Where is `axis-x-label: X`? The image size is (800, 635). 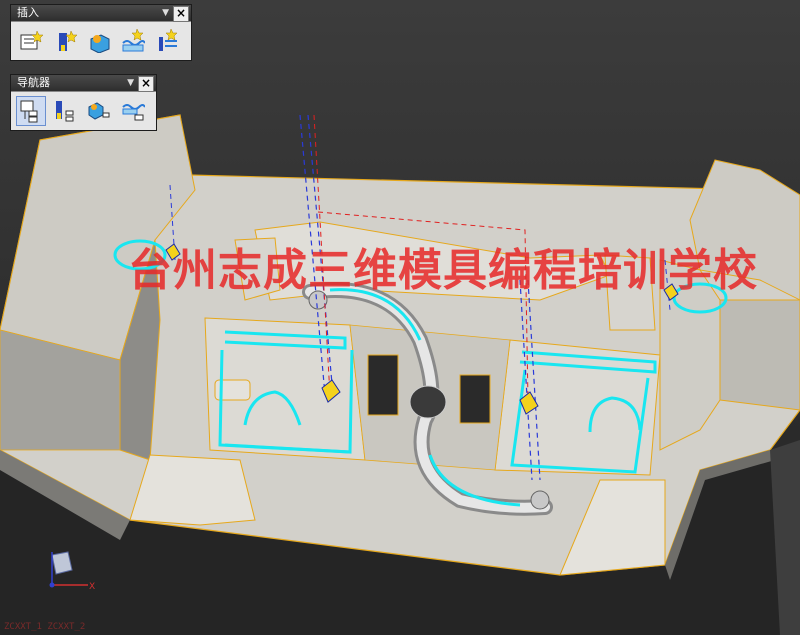 axis-x-label: X is located at coordinates (92, 587).